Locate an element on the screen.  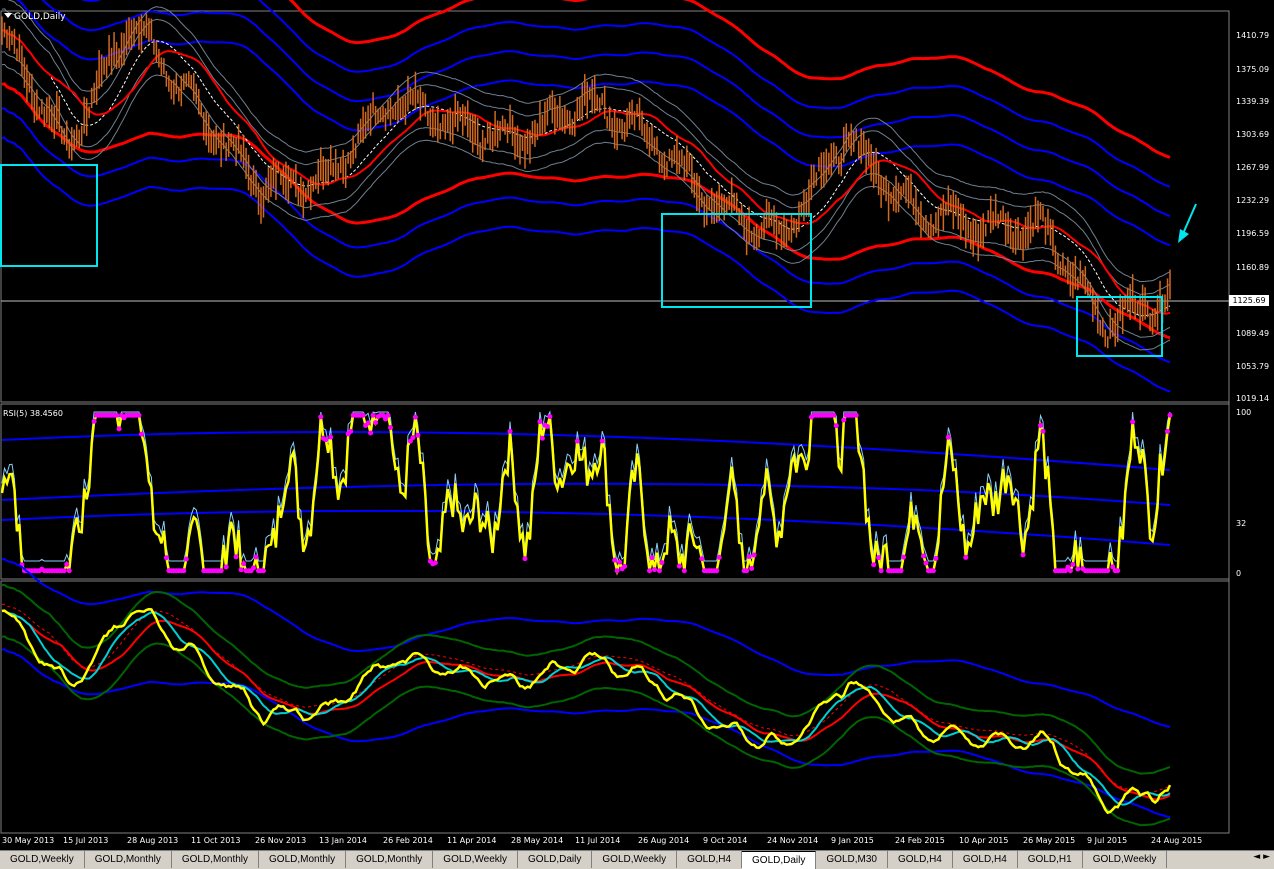
price-level: 1160.89 is located at coordinates (1253, 267).